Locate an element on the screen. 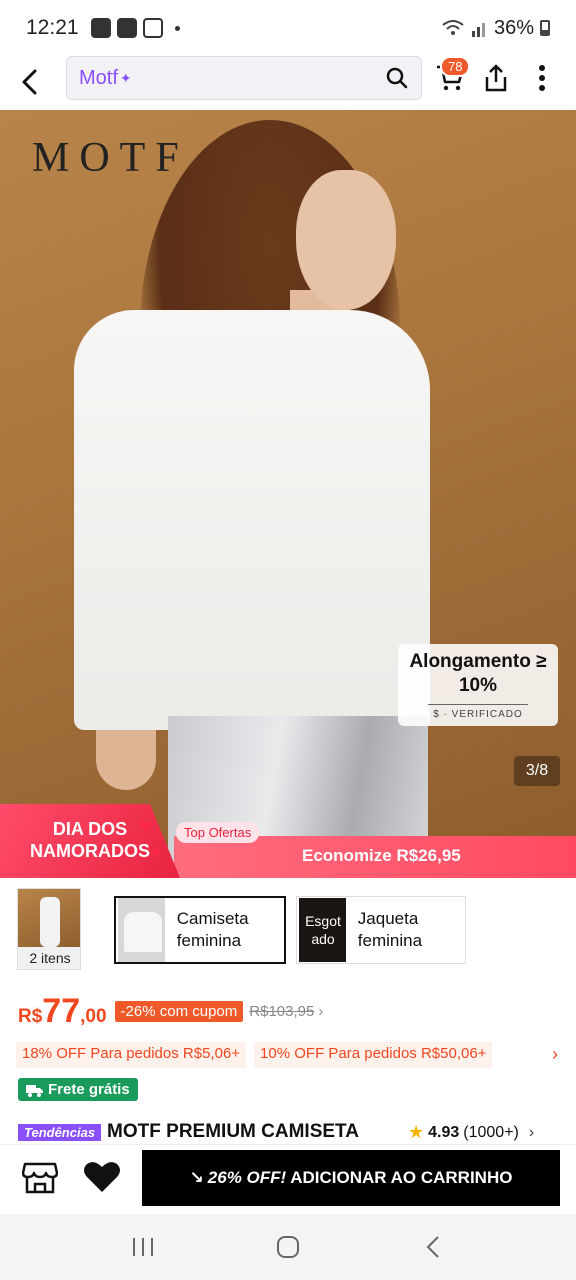 The image size is (576, 1280). wishlist-button is located at coordinates (102, 1177).